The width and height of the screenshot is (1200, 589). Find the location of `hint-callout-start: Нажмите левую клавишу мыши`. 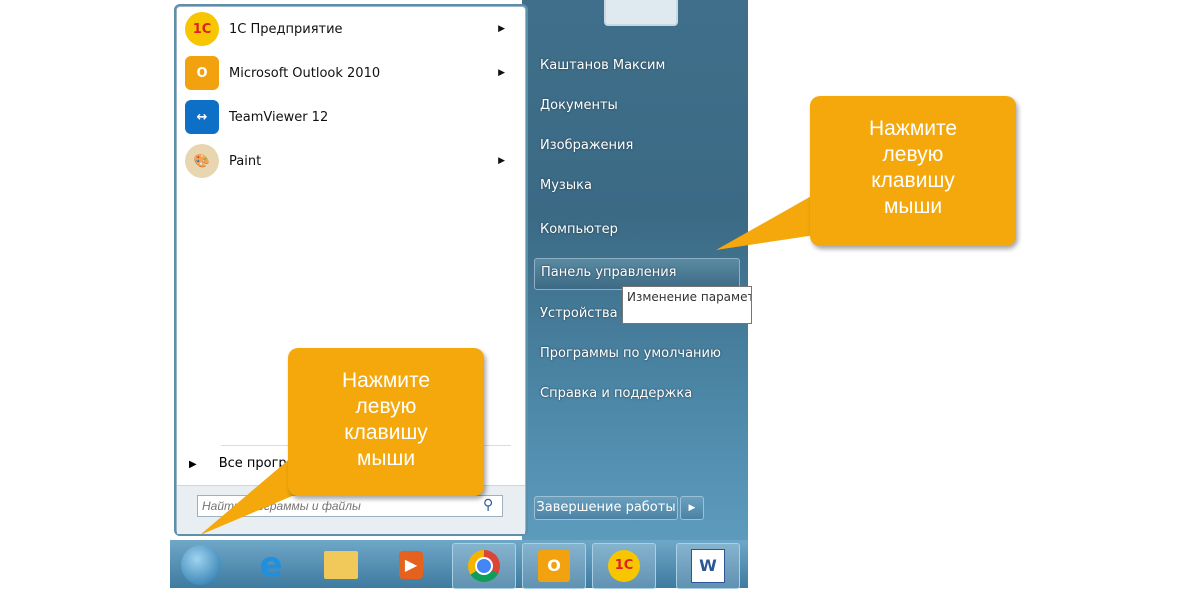

hint-callout-start: Нажмите левую клавишу мыши is located at coordinates (386, 422).